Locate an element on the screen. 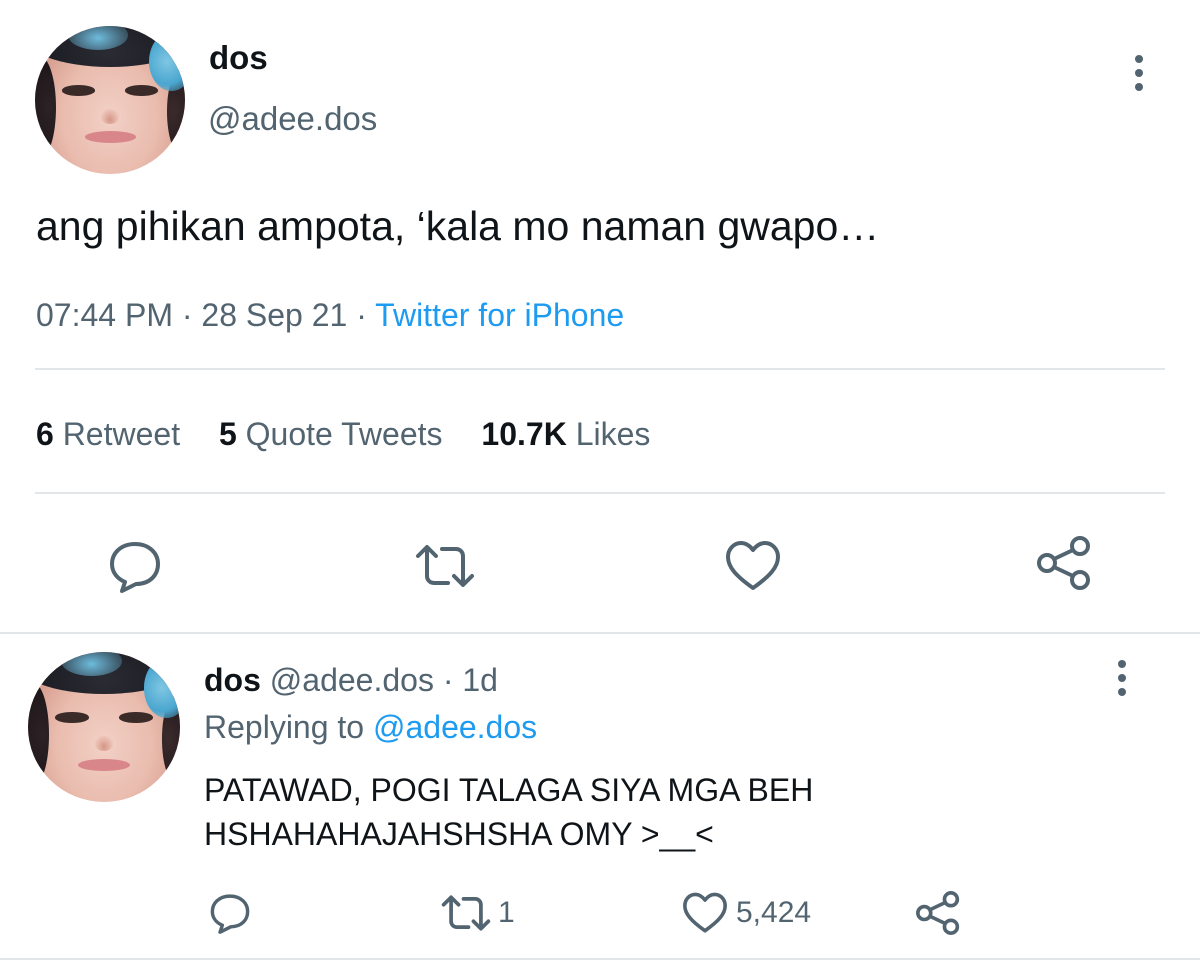 Image resolution: width=1200 pixels, height=962 pixels. quotes-label: Quote Tweets is located at coordinates (344, 434).